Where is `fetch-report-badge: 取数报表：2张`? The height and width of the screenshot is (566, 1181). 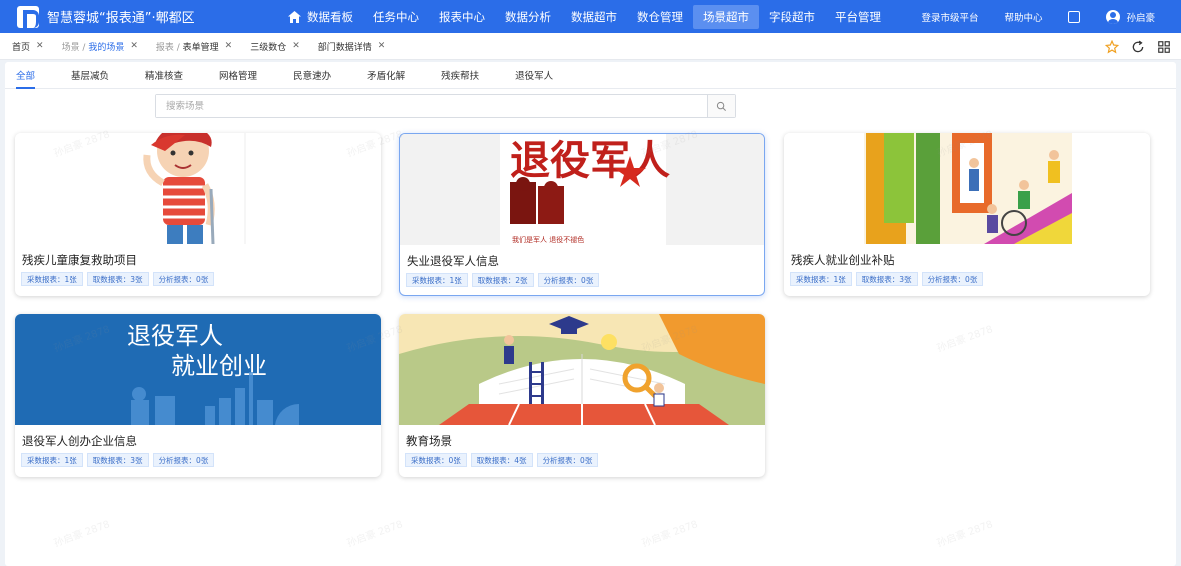
fetch-report-badge: 取数报表：2张 is located at coordinates (502, 280).